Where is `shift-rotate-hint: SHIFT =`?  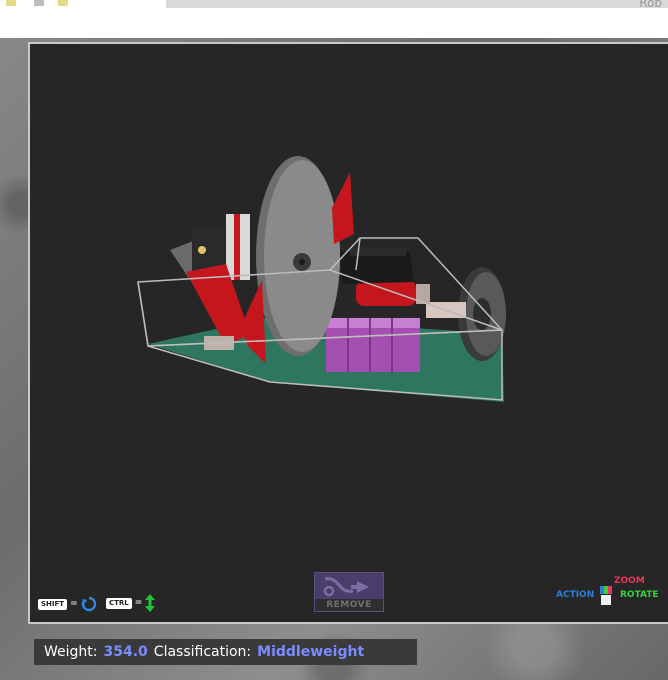 shift-rotate-hint: SHIFT = is located at coordinates (67, 604).